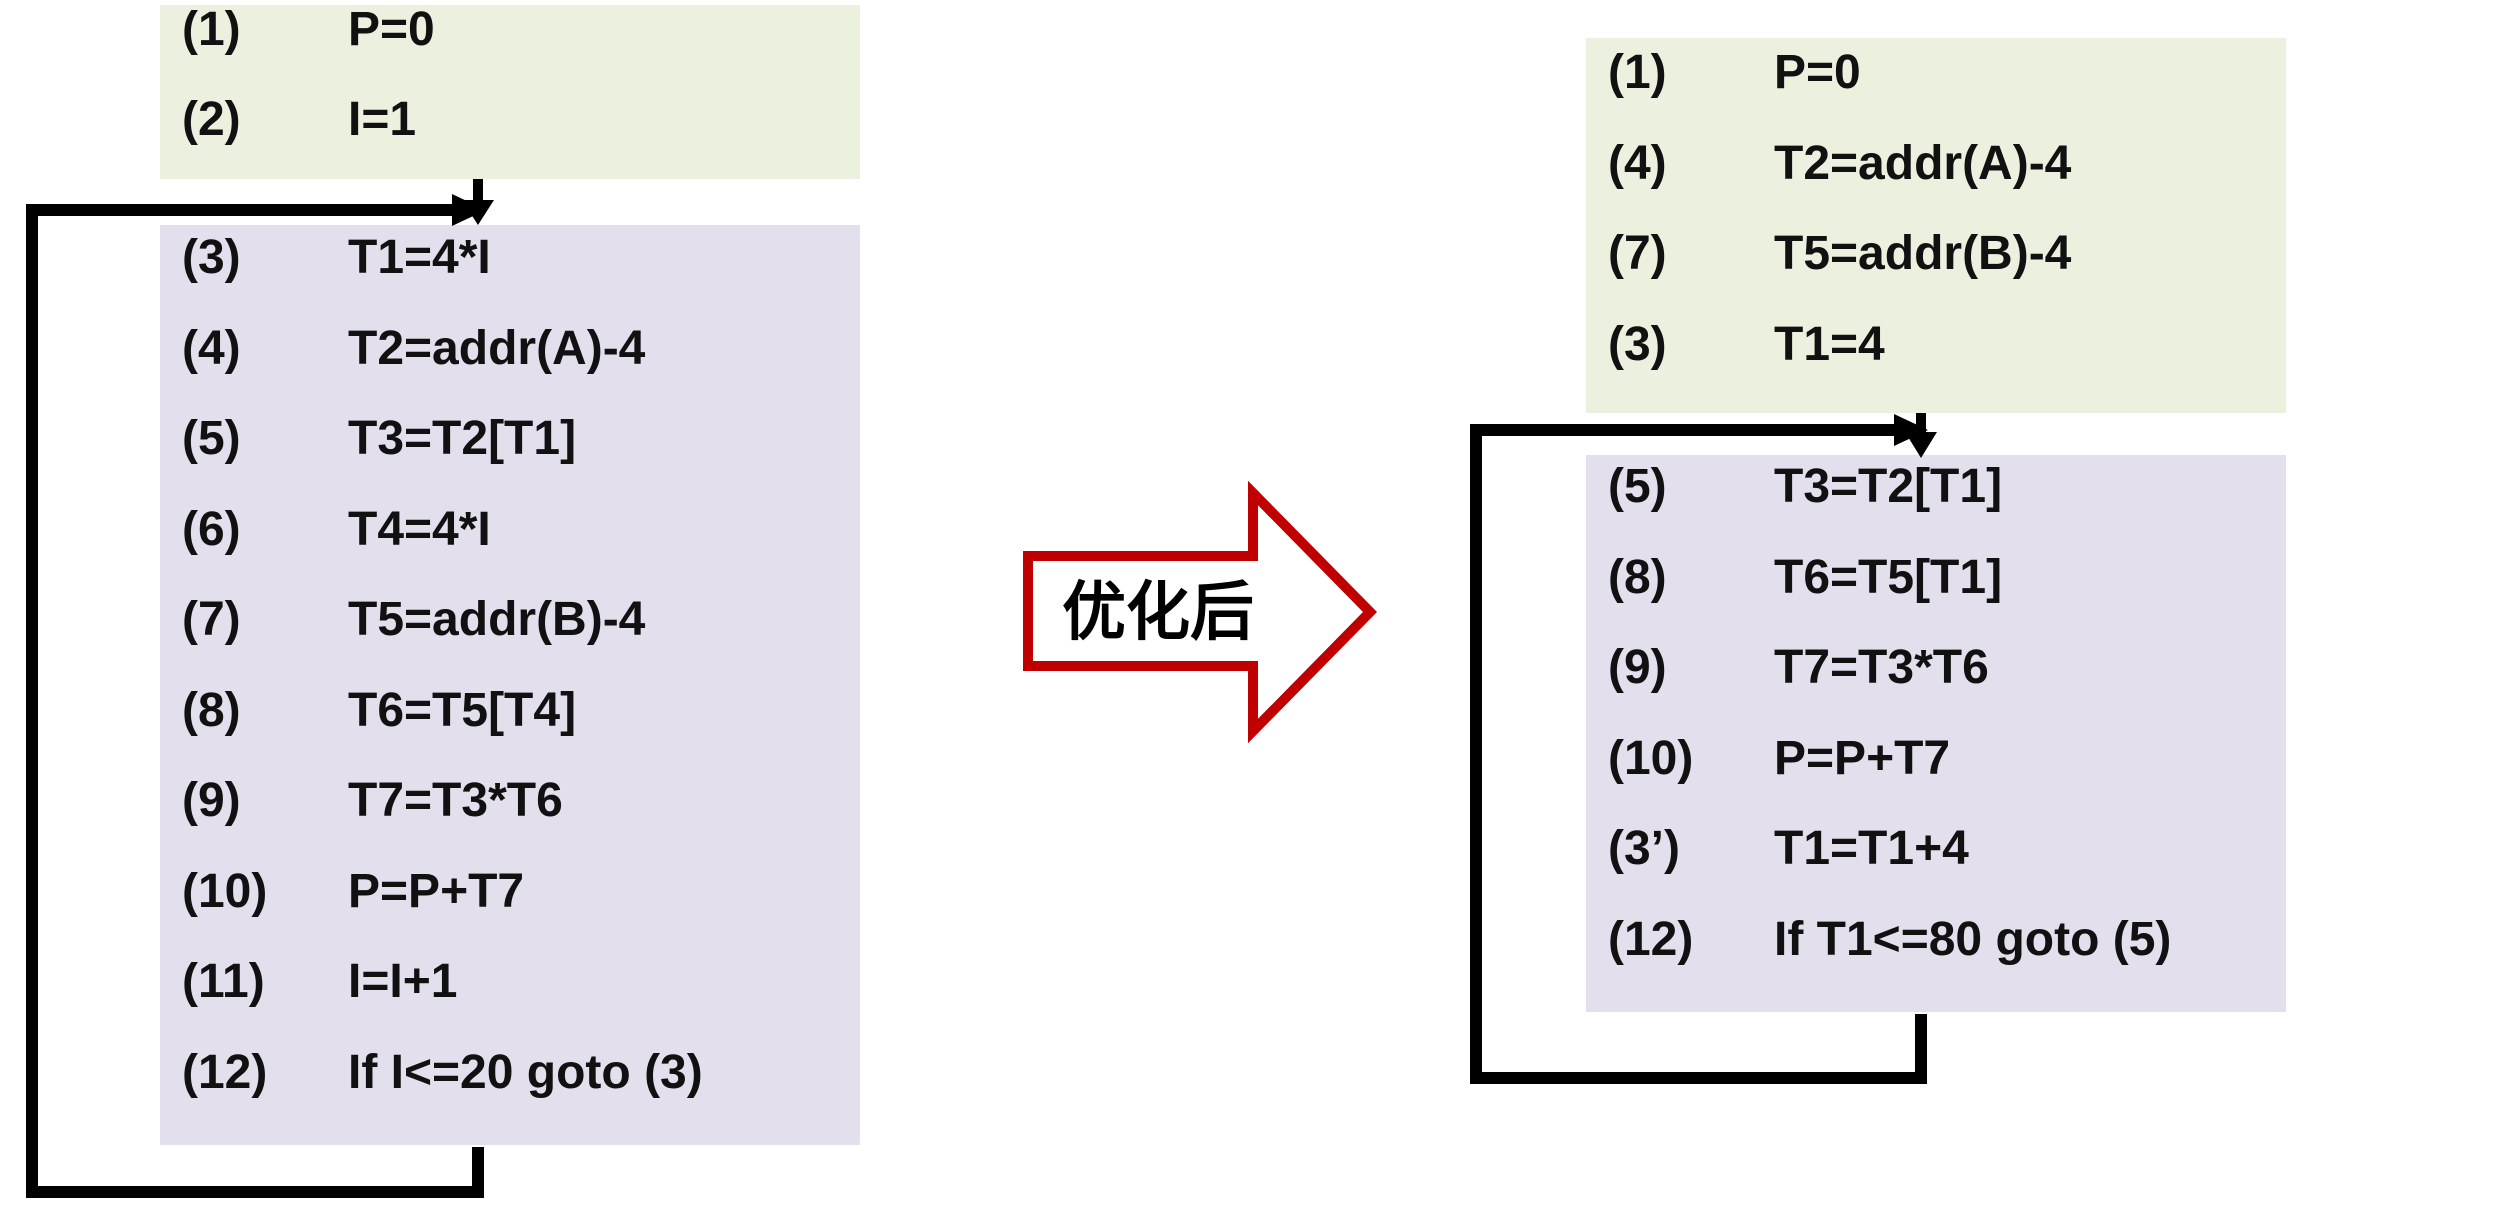 The image size is (2493, 1212). What do you see at coordinates (1698, 754) in the screenshot?
I see `right-loop-back-edge` at bounding box center [1698, 754].